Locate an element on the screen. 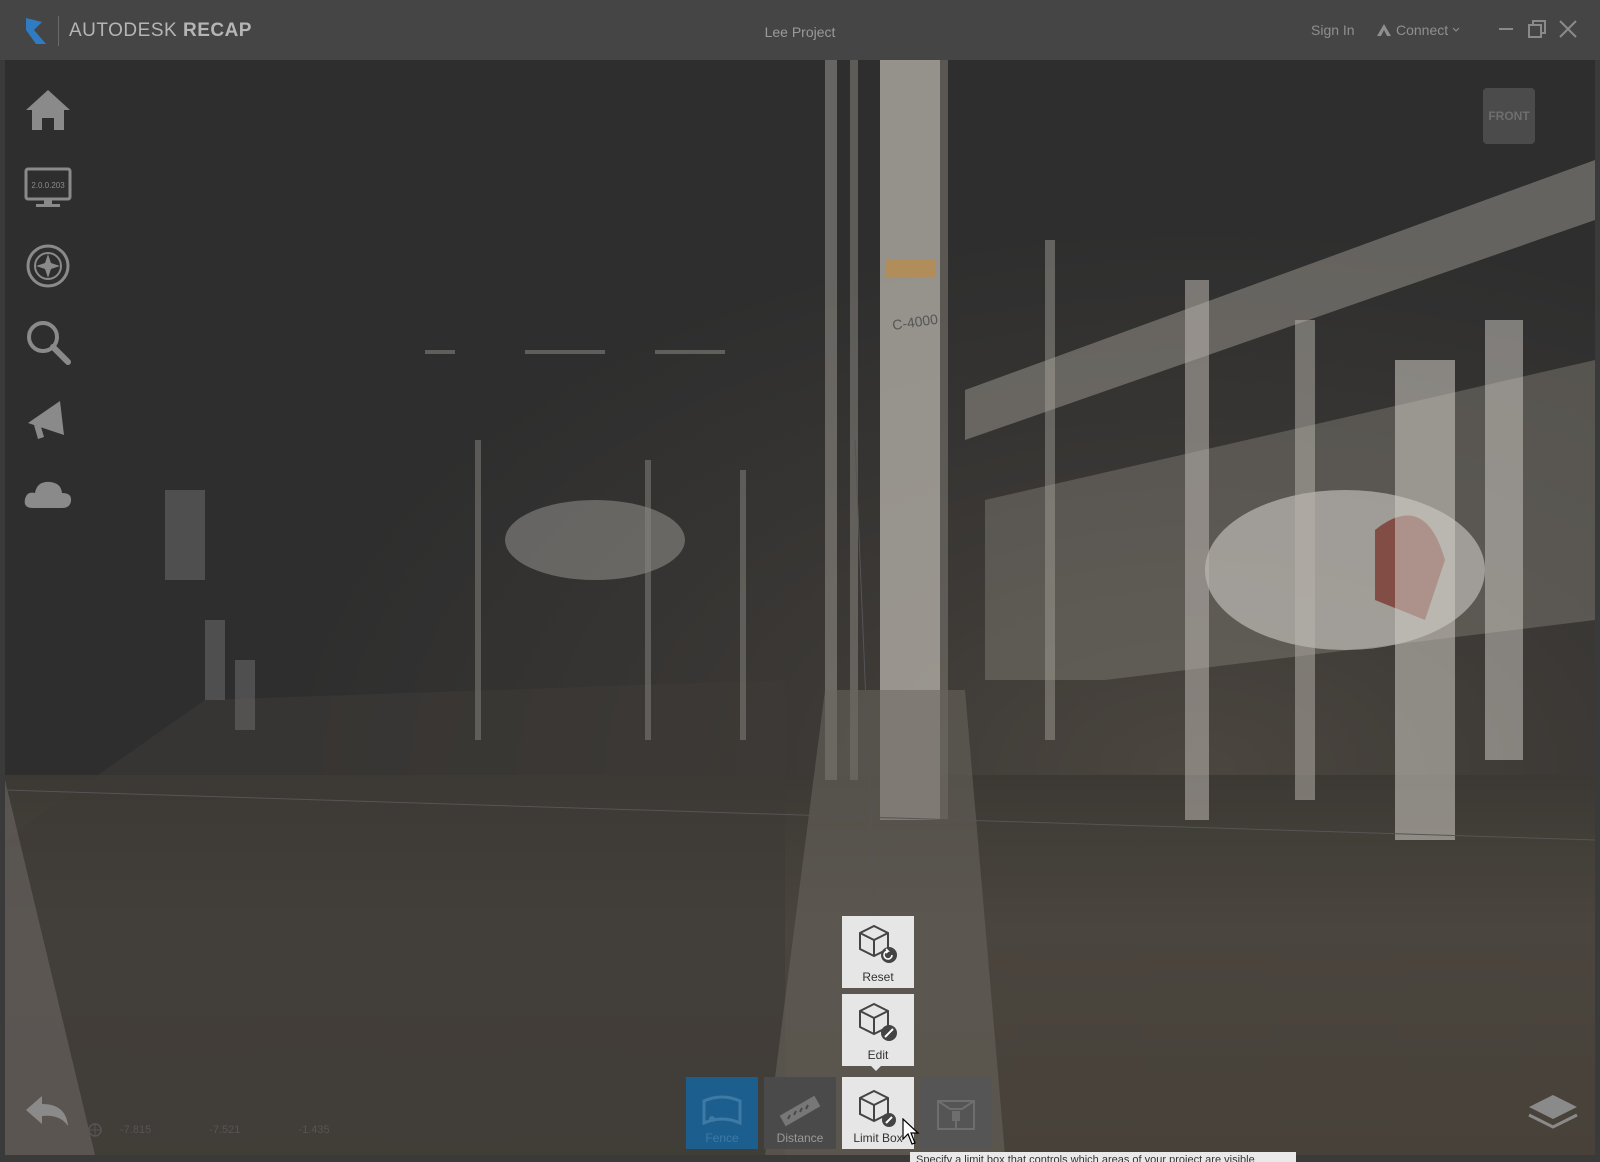 The image size is (1600, 1162). announcement-button is located at coordinates (48, 420).